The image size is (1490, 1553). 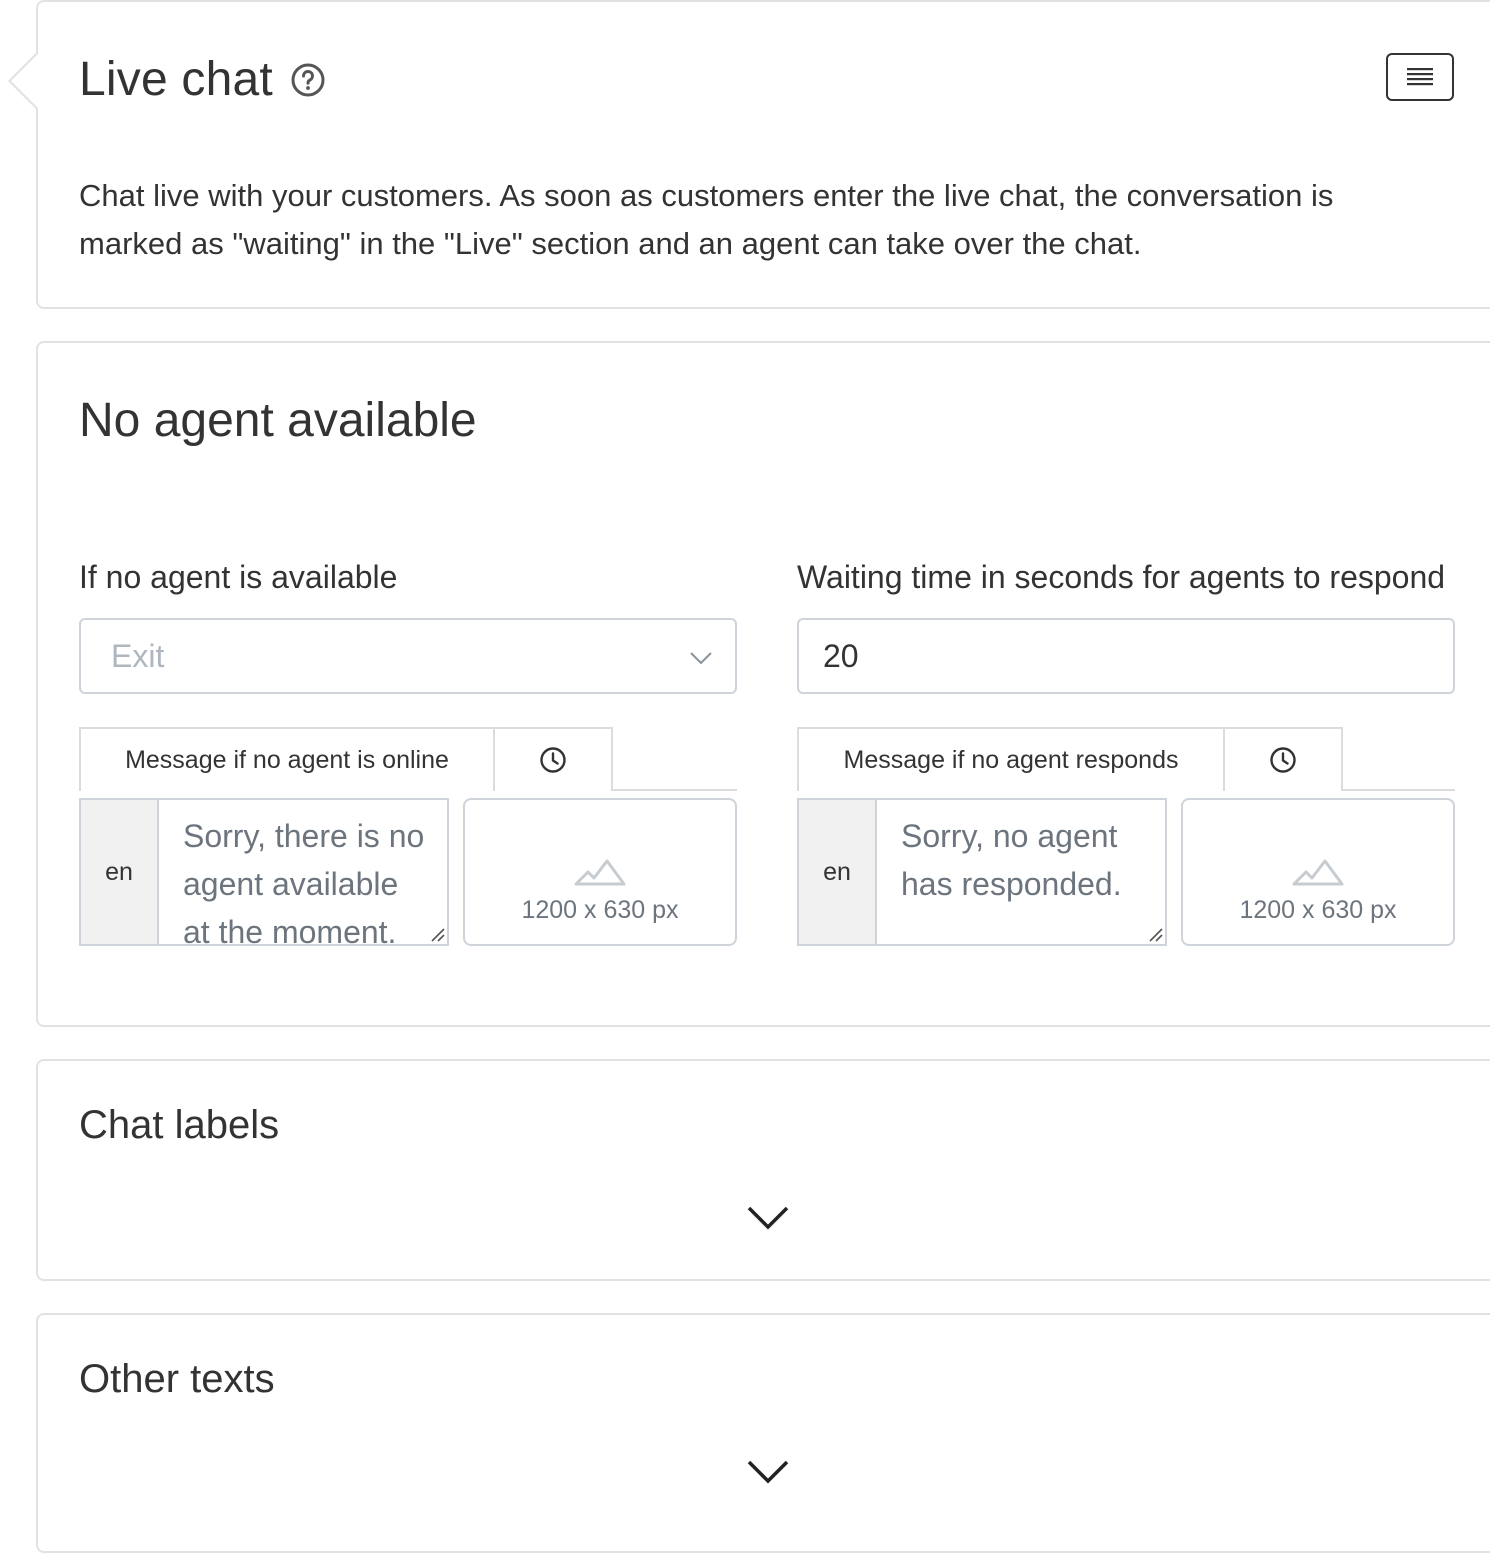 I want to click on no-agent-action-select: Exit, so click(x=408, y=656).